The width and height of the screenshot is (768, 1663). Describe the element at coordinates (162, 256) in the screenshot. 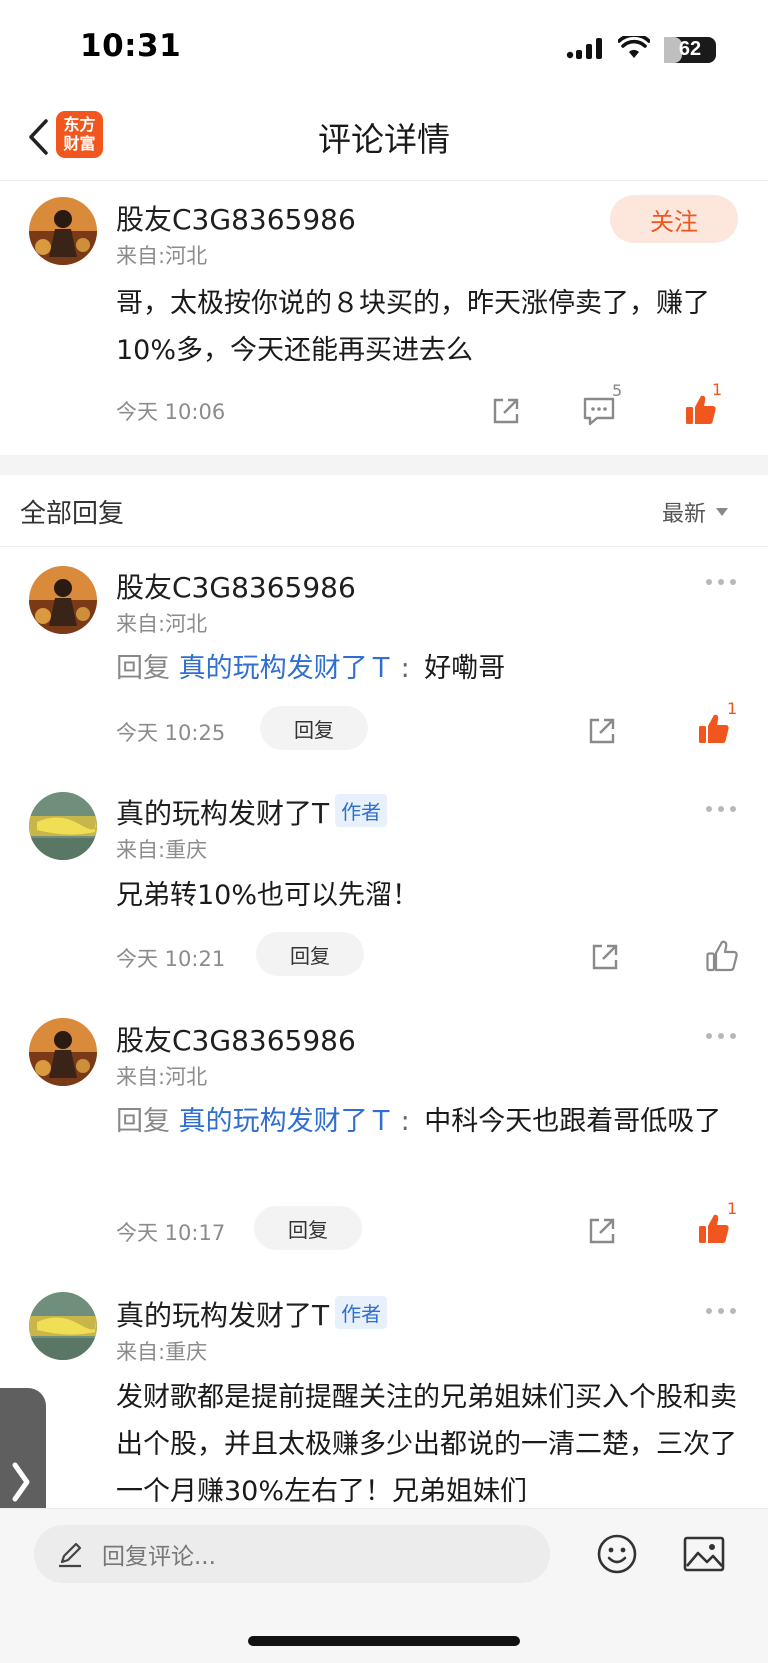

I see `comment-location: 来自:河北` at that location.